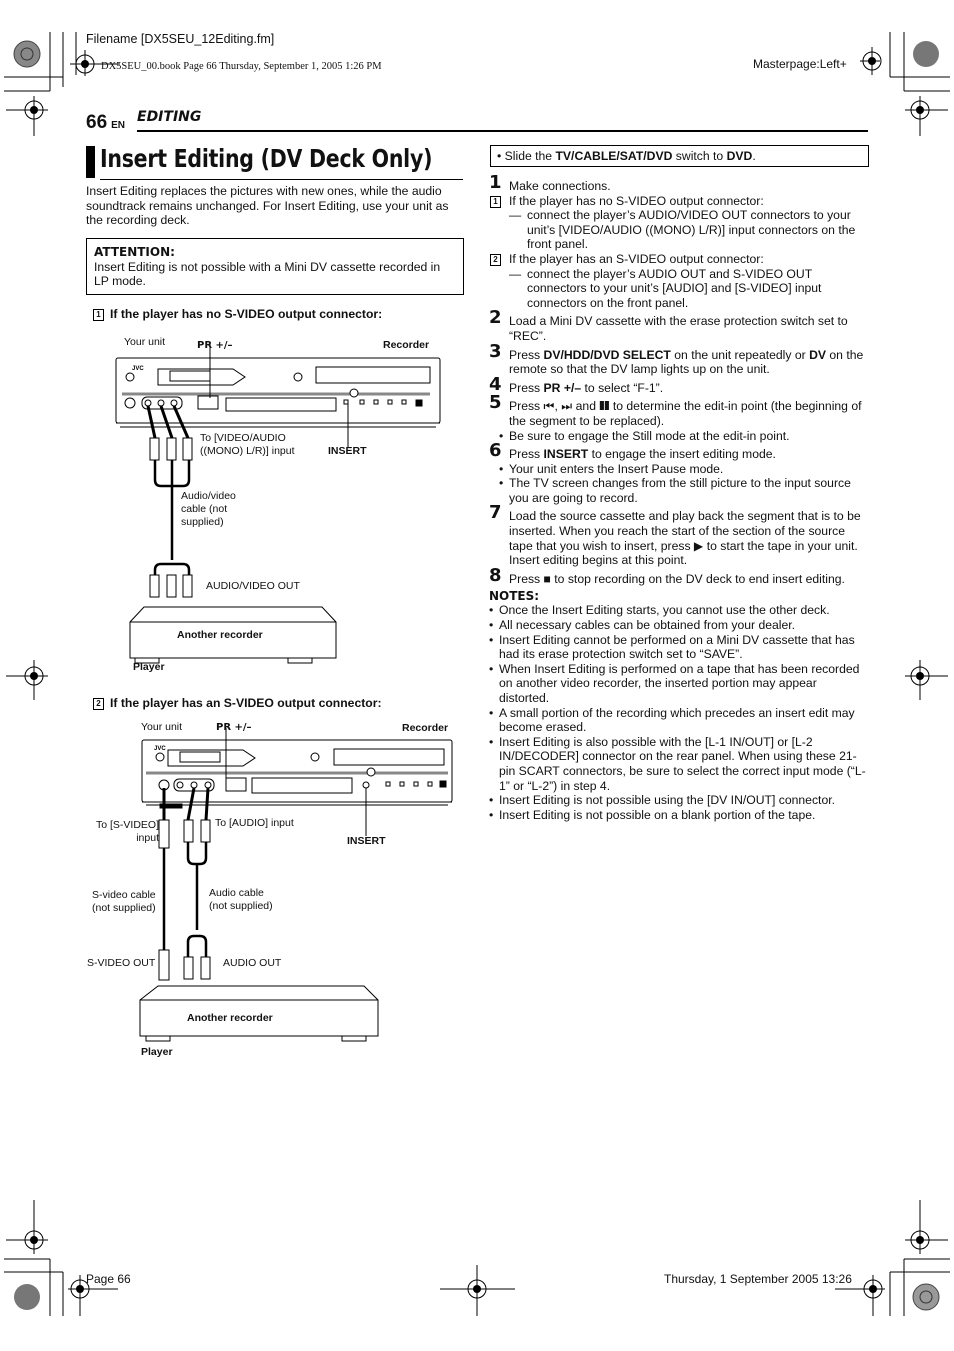  I want to click on to-input-label: To [VIDEO/AUDIO ((MONO) L/R)] input, so click(247, 444).